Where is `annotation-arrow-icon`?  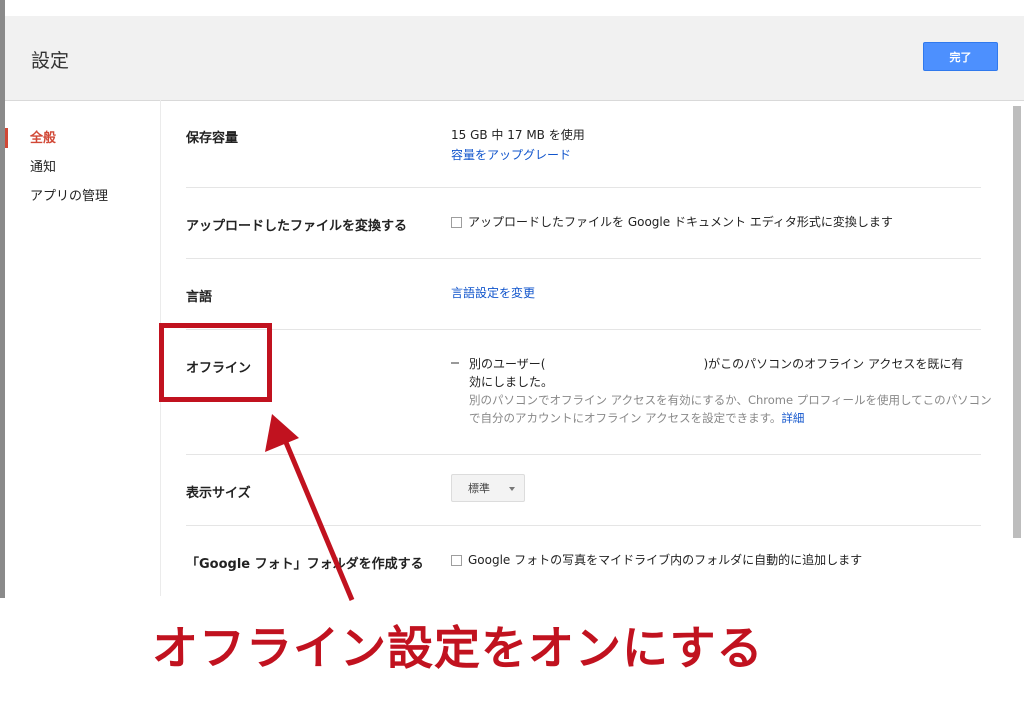 annotation-arrow-icon is located at coordinates (310, 507).